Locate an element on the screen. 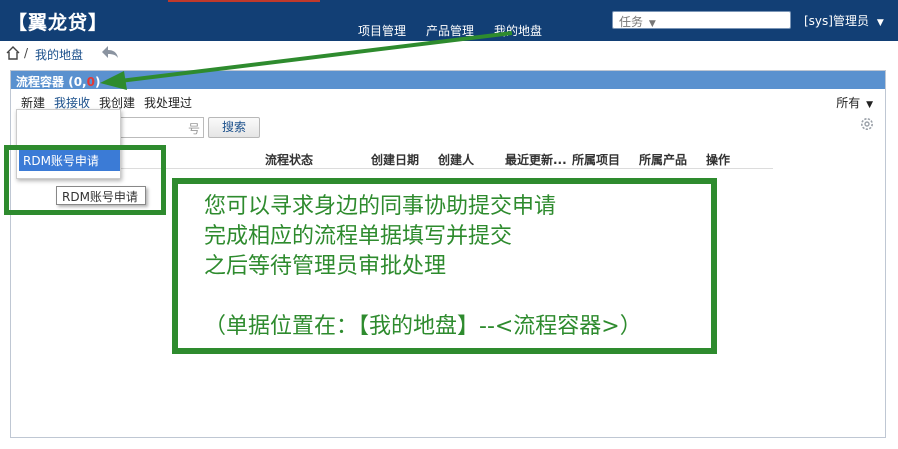  annotation-line: 之后等待管理员审批处理 is located at coordinates (325, 266).